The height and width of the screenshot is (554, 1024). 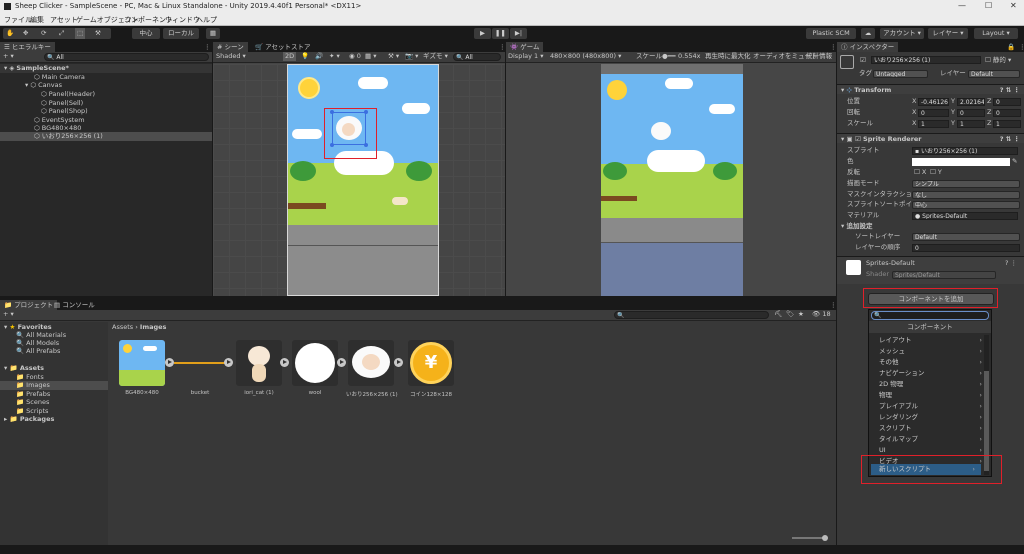 I want to click on packages-foldout: ▸ 📁 Packages, so click(x=29, y=419).